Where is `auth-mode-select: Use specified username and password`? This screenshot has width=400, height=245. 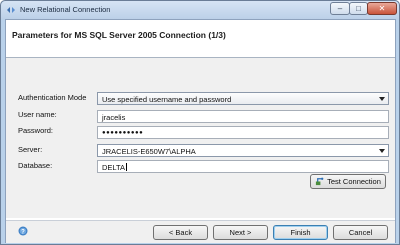
auth-mode-select: Use specified username and password is located at coordinates (243, 98).